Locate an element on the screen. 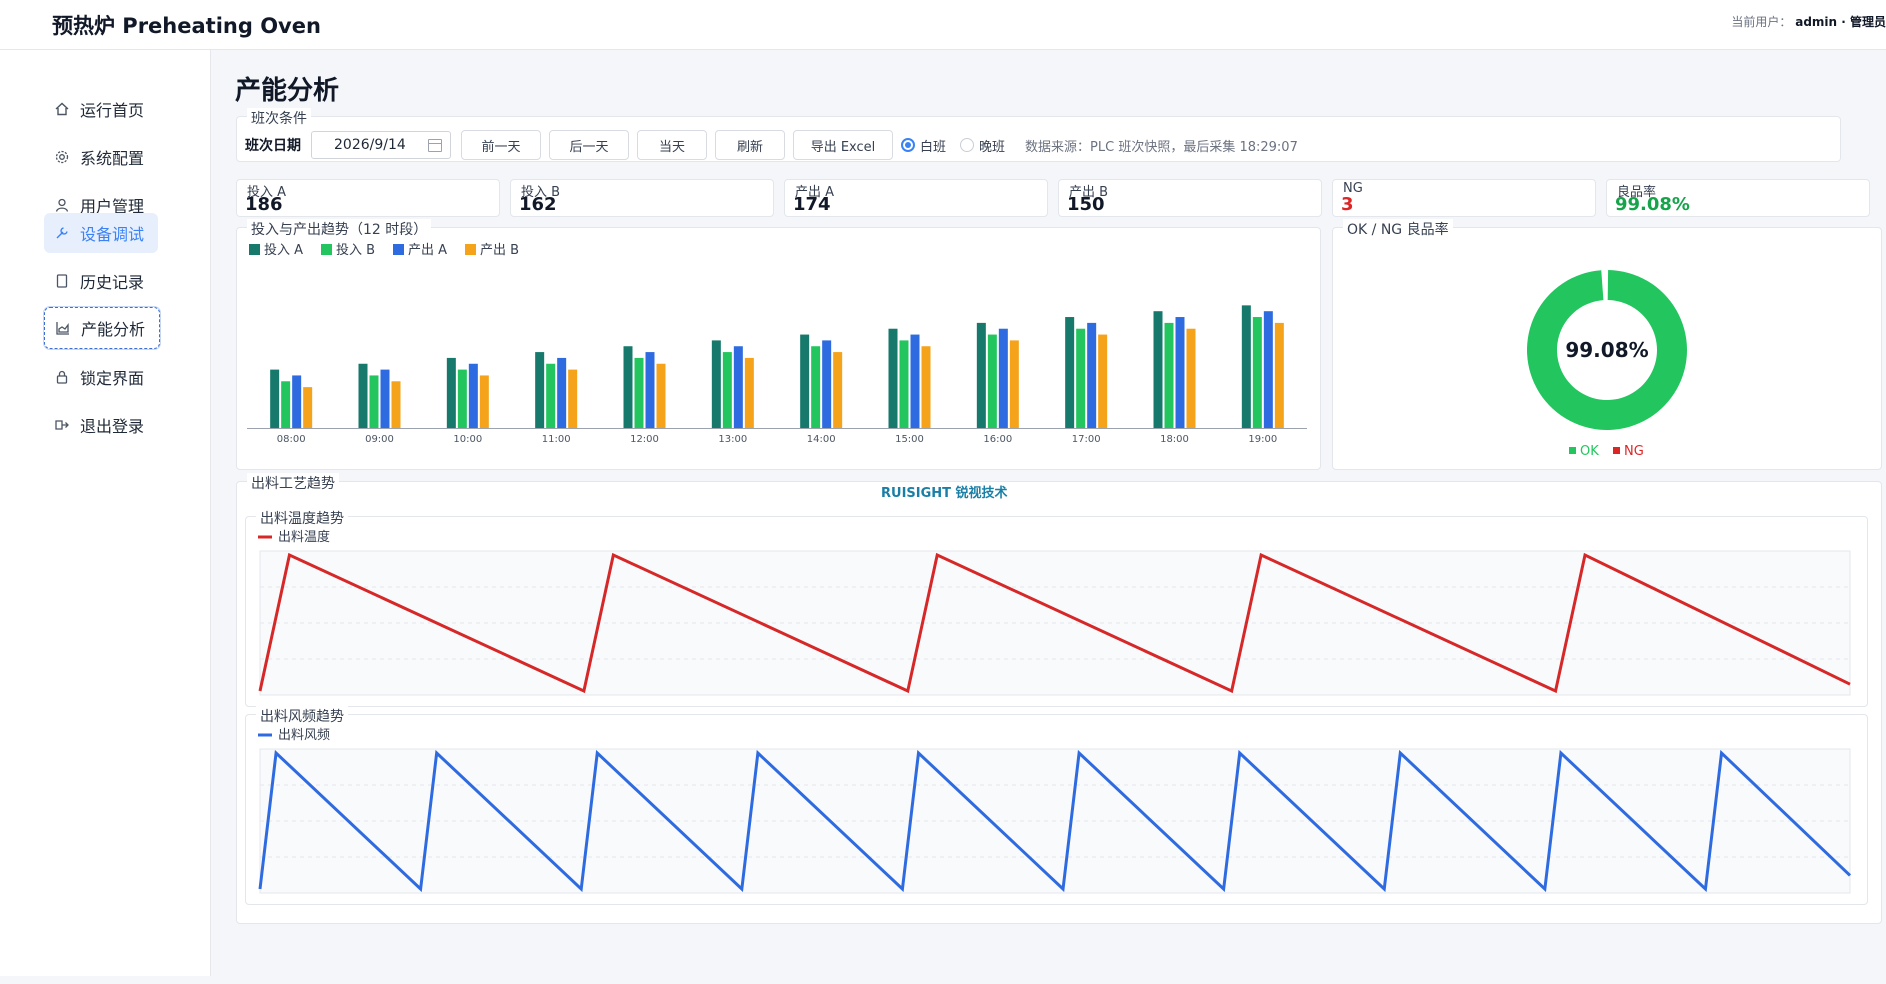 The width and height of the screenshot is (1886, 984). x-tick-label: 08:00 is located at coordinates (291, 439).